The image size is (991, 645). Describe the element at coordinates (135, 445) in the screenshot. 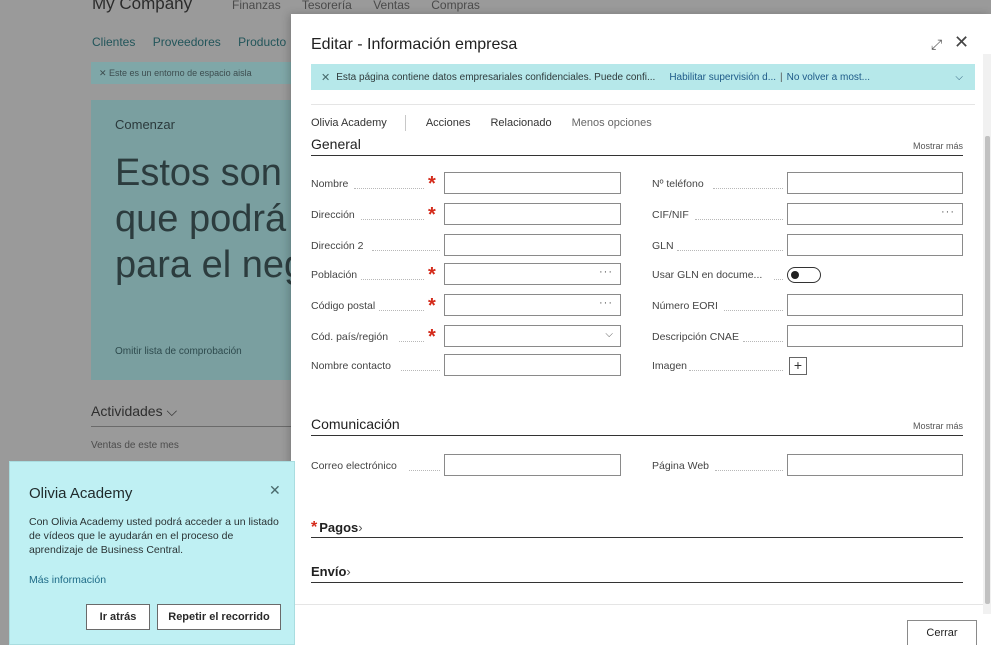

I see `sales-month-label: Ventas de este mes` at that location.